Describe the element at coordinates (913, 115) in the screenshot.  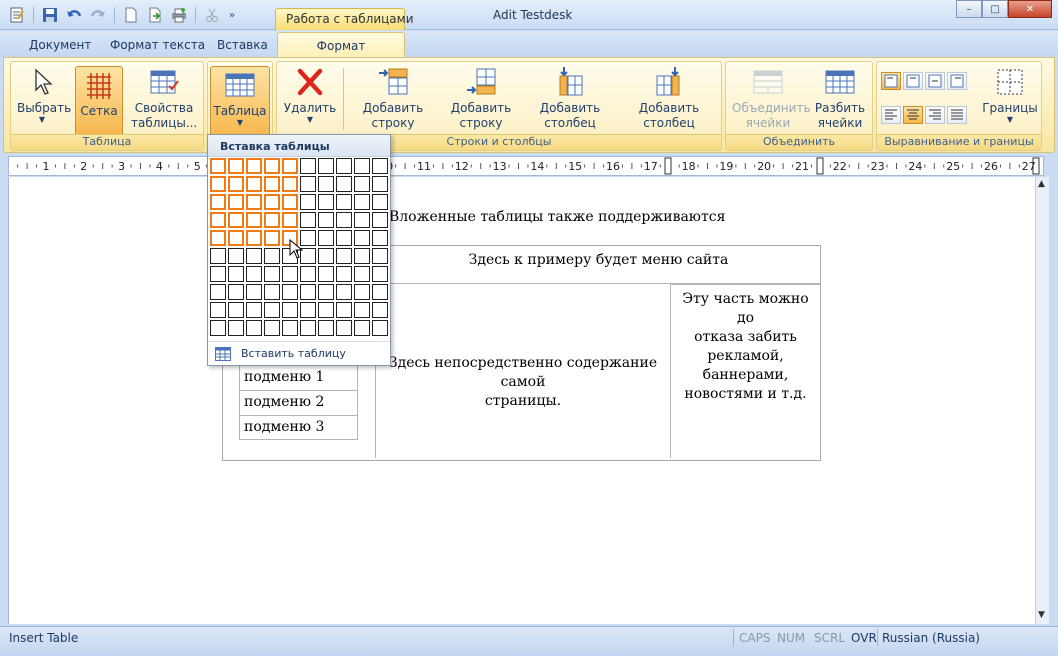
I see `align-center-button` at that location.